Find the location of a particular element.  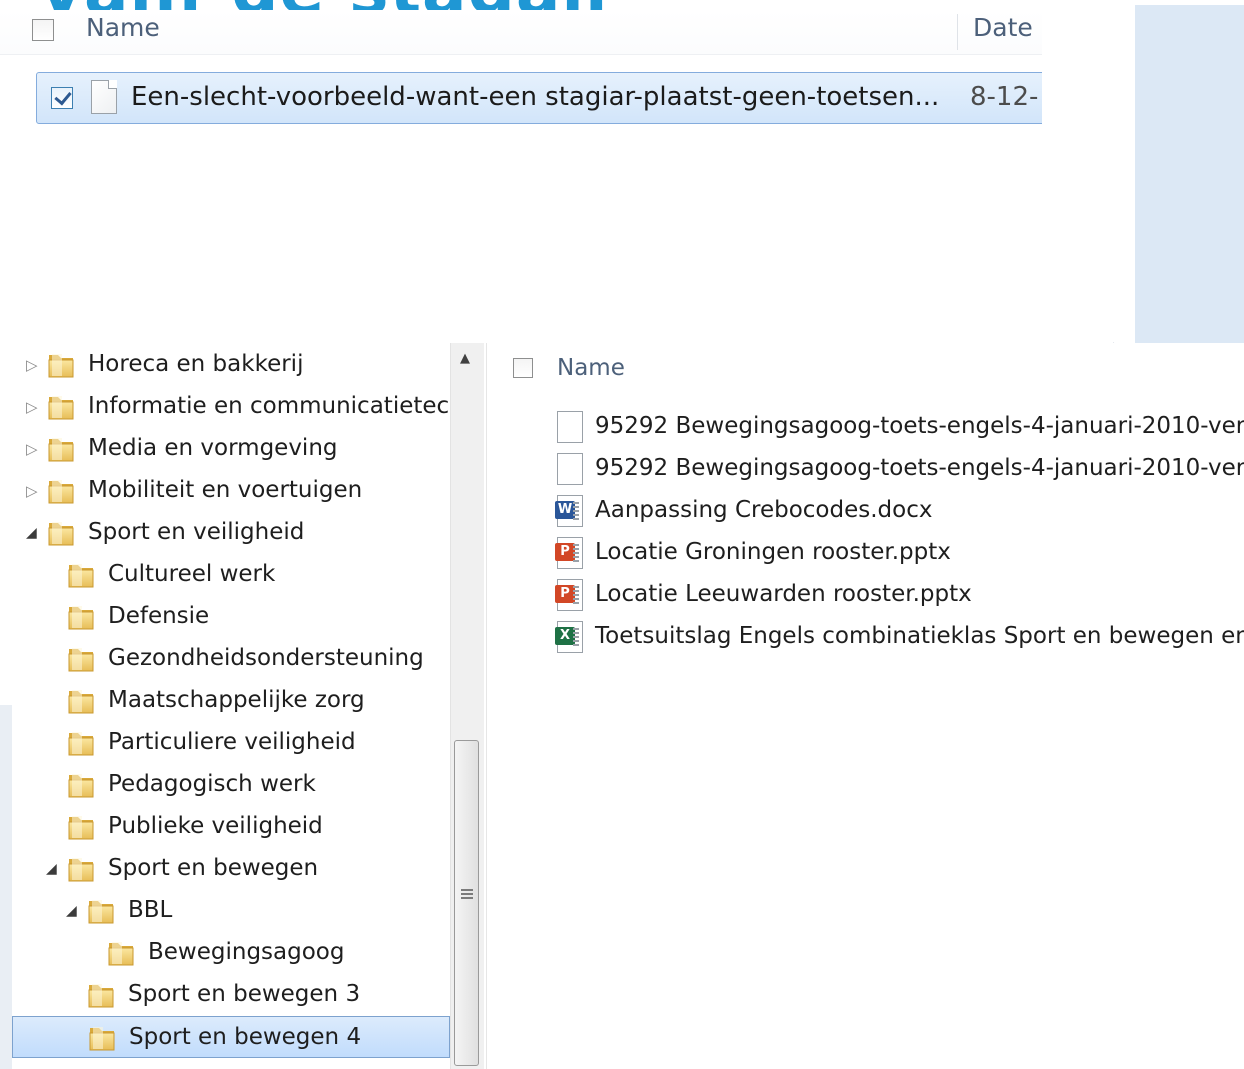

column-header-bar: Name Date is located at coordinates (521, 32).